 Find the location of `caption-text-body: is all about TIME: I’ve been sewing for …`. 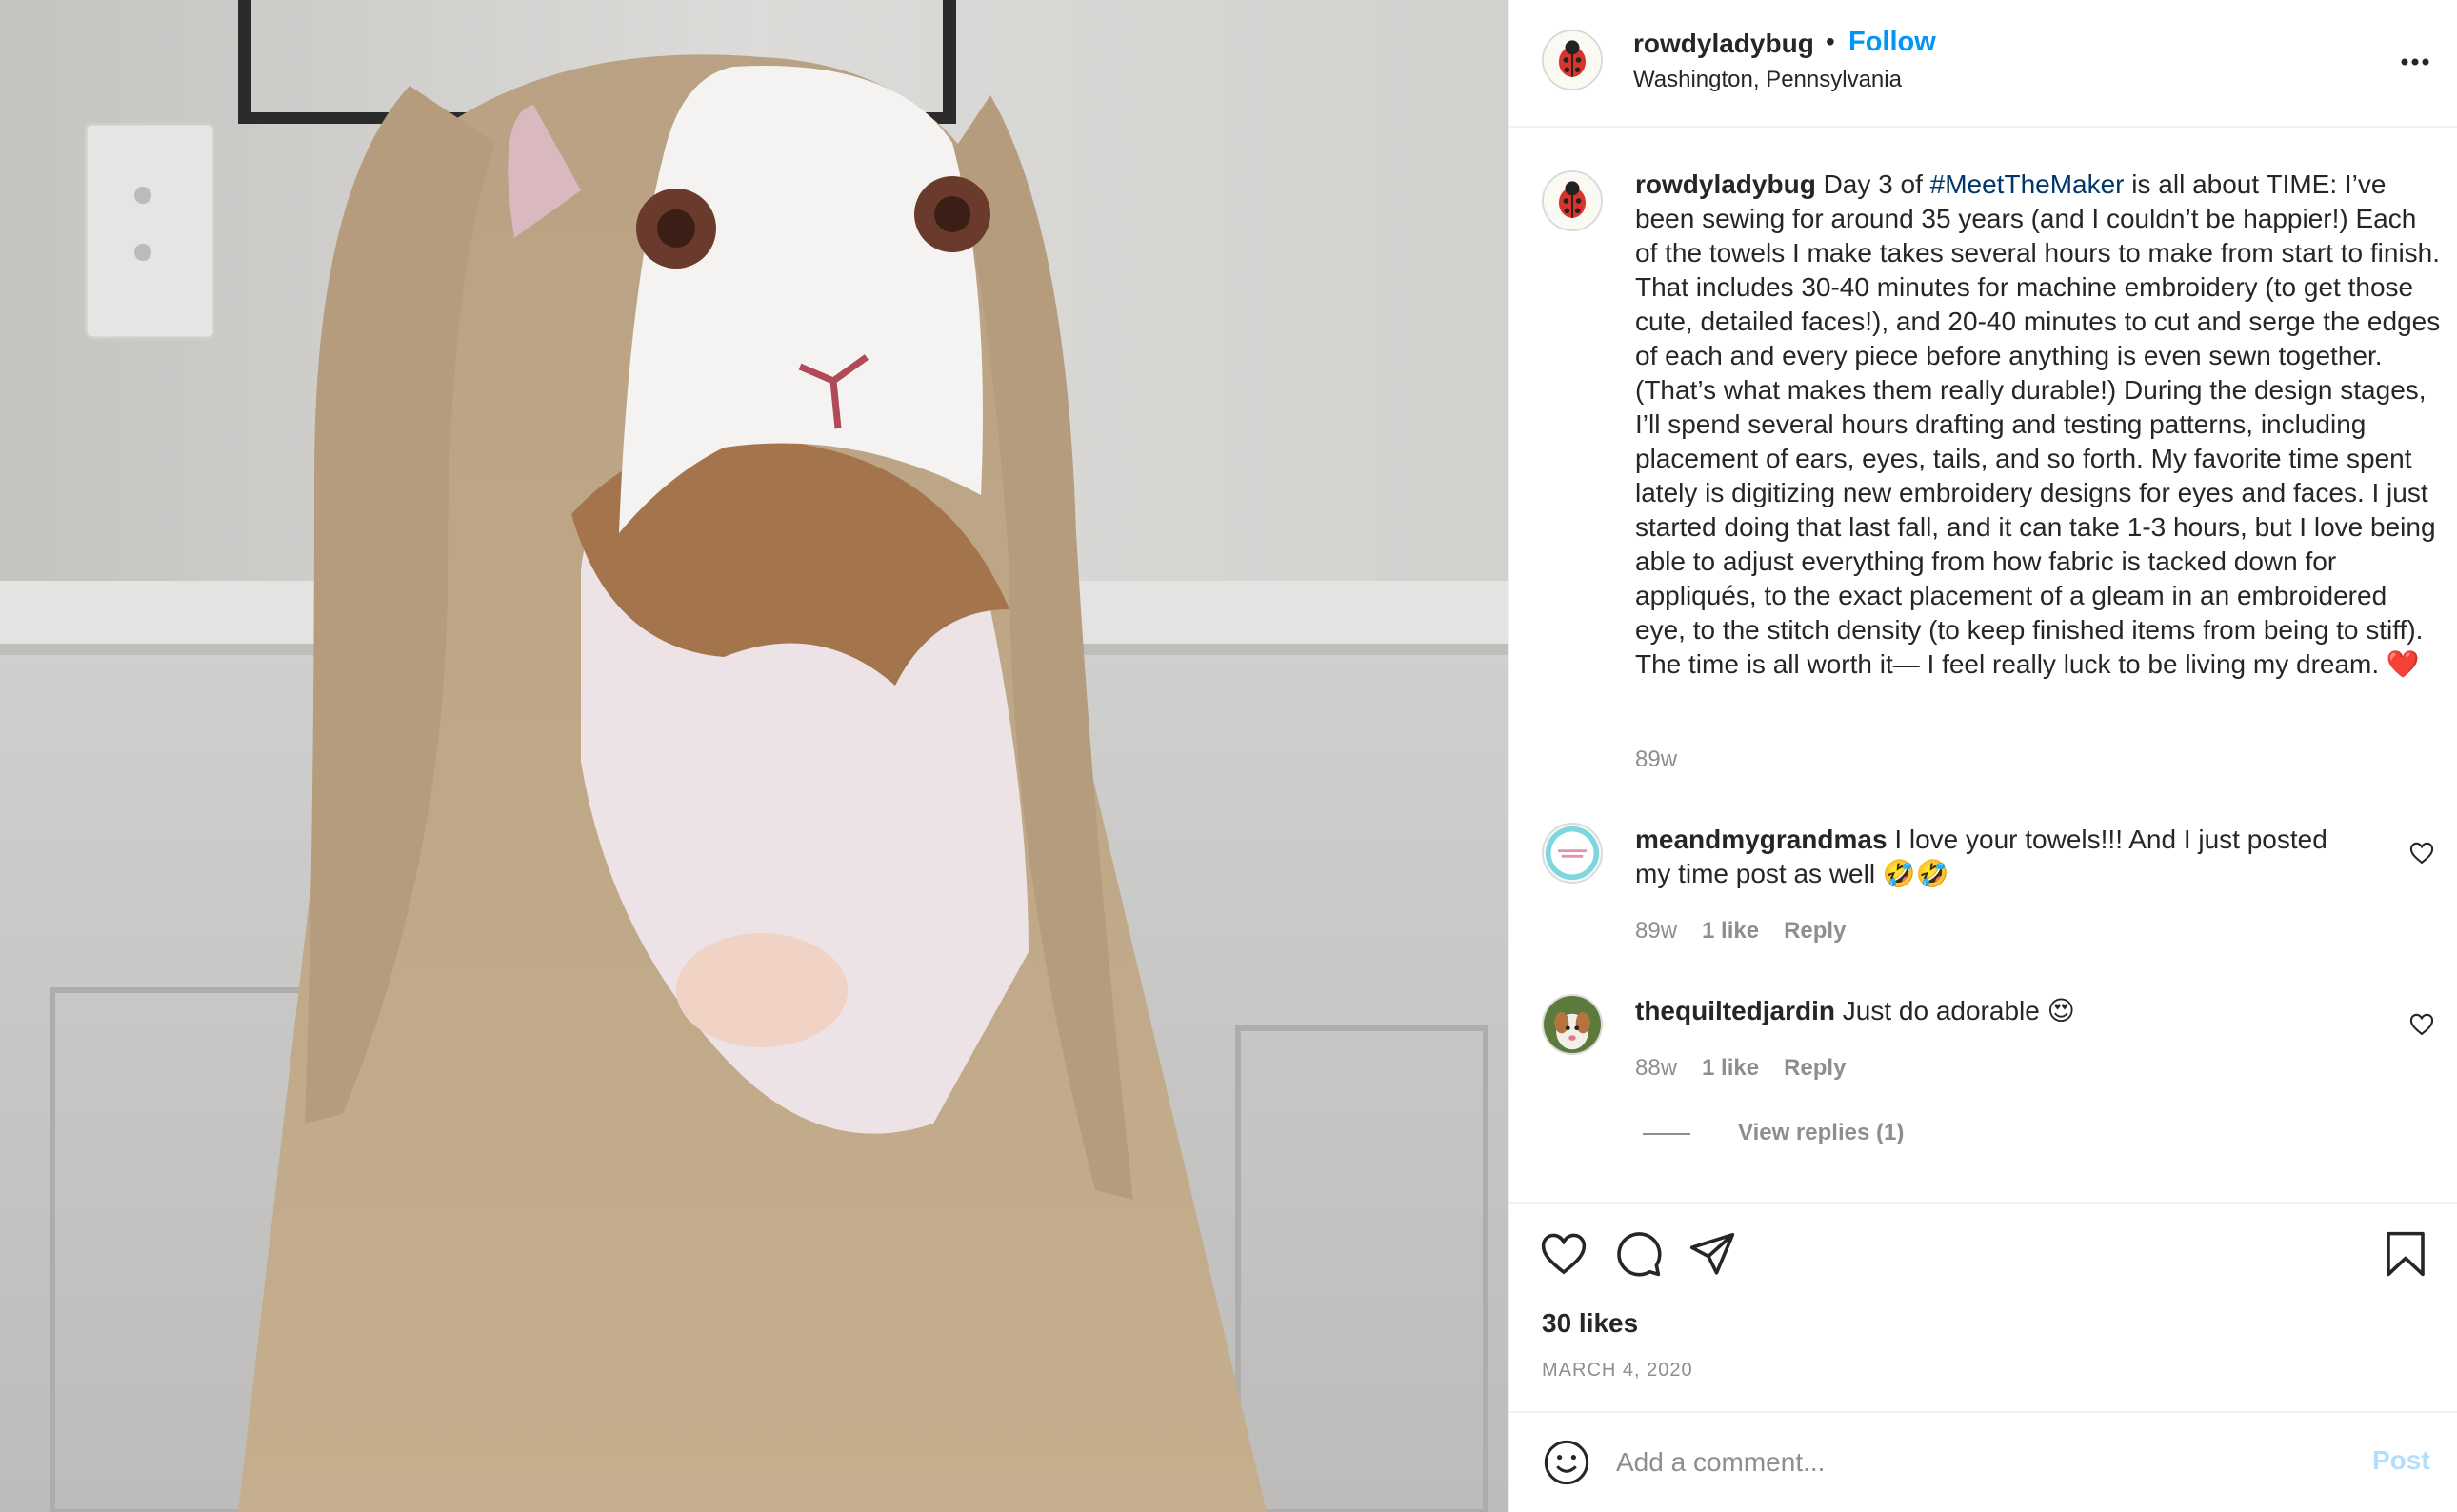

caption-text-body: is all about TIME: I’ve been sewing for … is located at coordinates (2038, 424).